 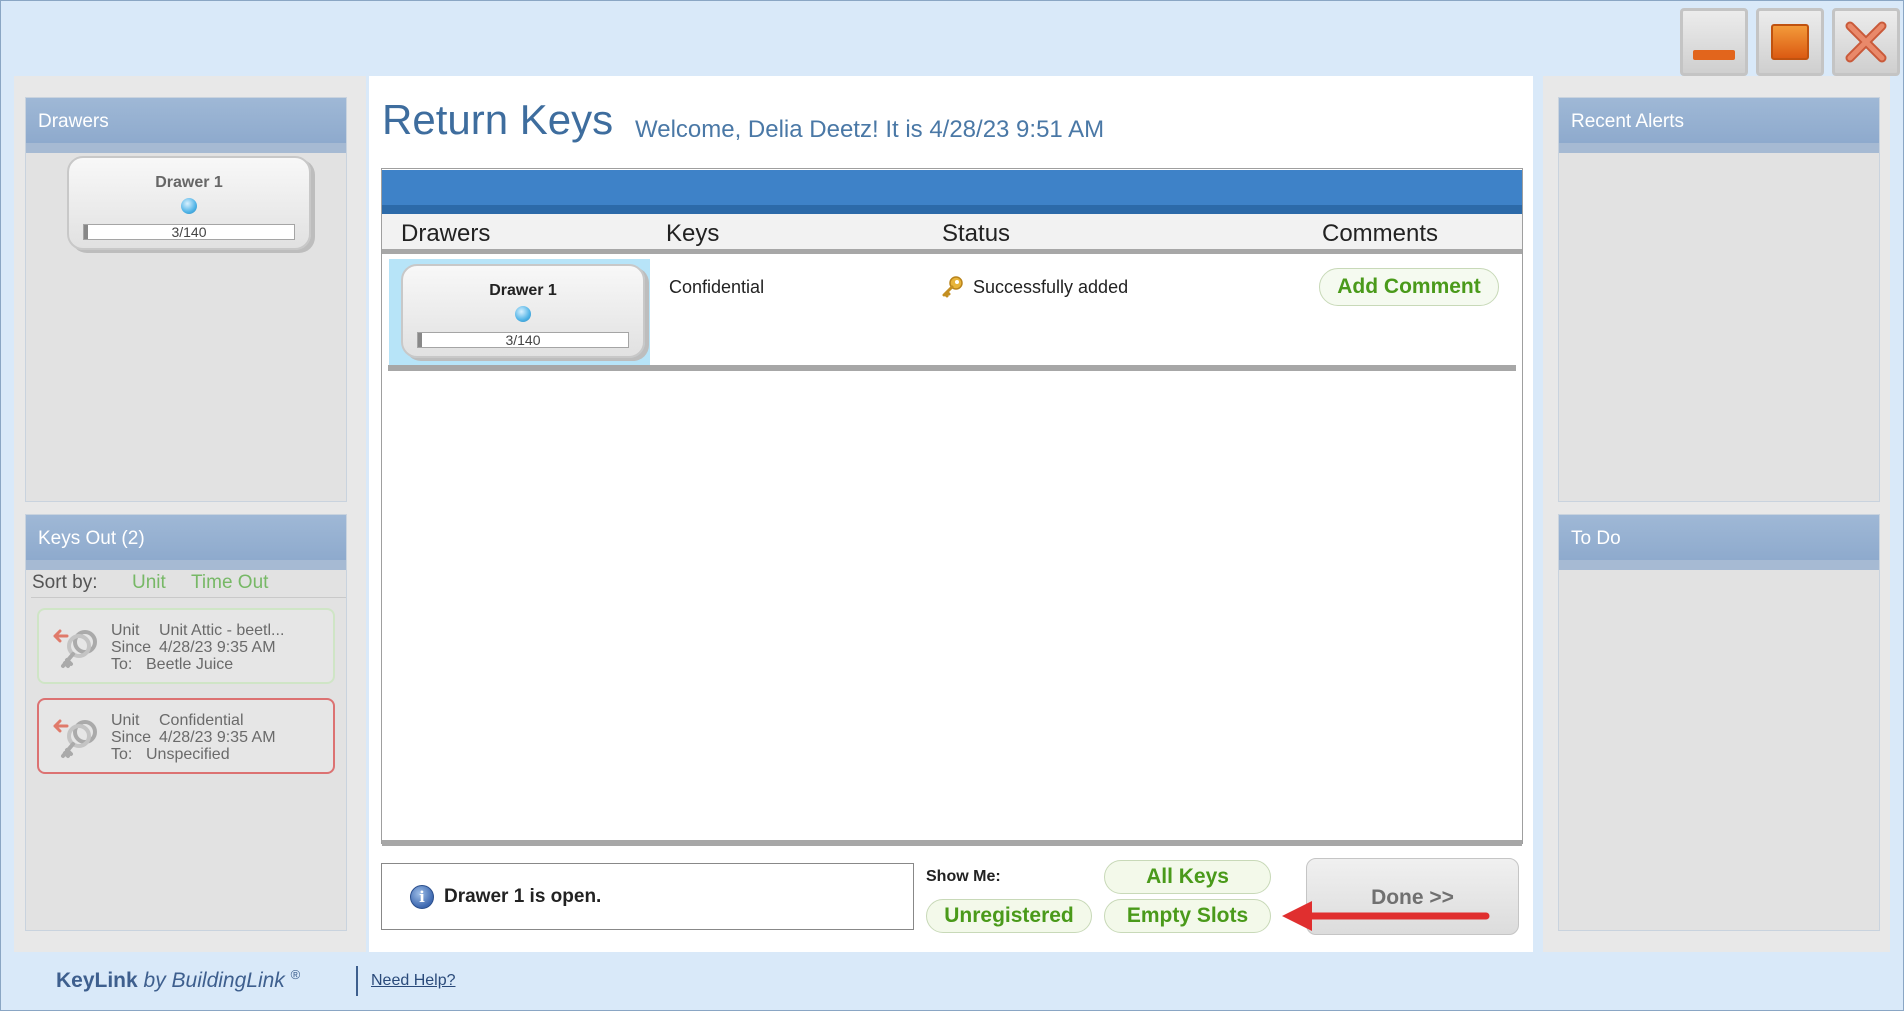 What do you see at coordinates (1719, 542) in the screenshot?
I see `todo-title: To Do` at bounding box center [1719, 542].